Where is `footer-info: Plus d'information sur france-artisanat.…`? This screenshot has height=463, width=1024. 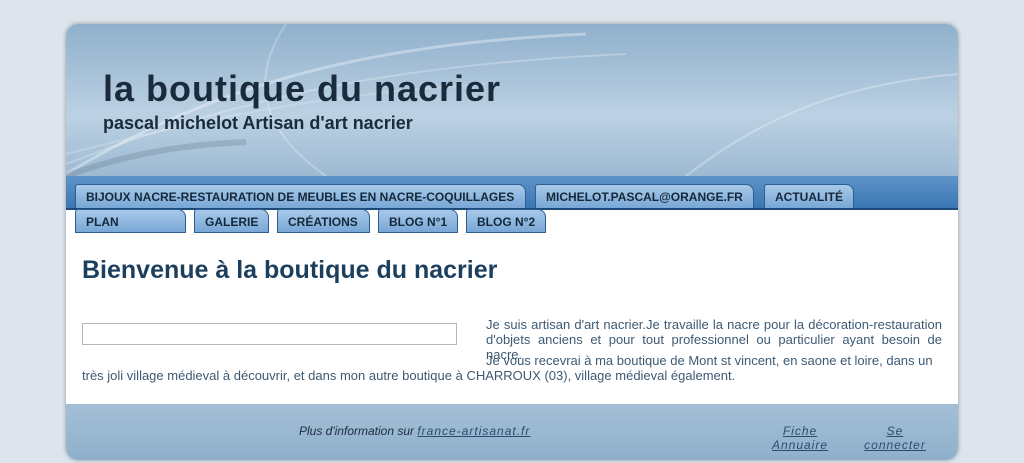 footer-info: Plus d'information sur france-artisanat.… is located at coordinates (414, 431).